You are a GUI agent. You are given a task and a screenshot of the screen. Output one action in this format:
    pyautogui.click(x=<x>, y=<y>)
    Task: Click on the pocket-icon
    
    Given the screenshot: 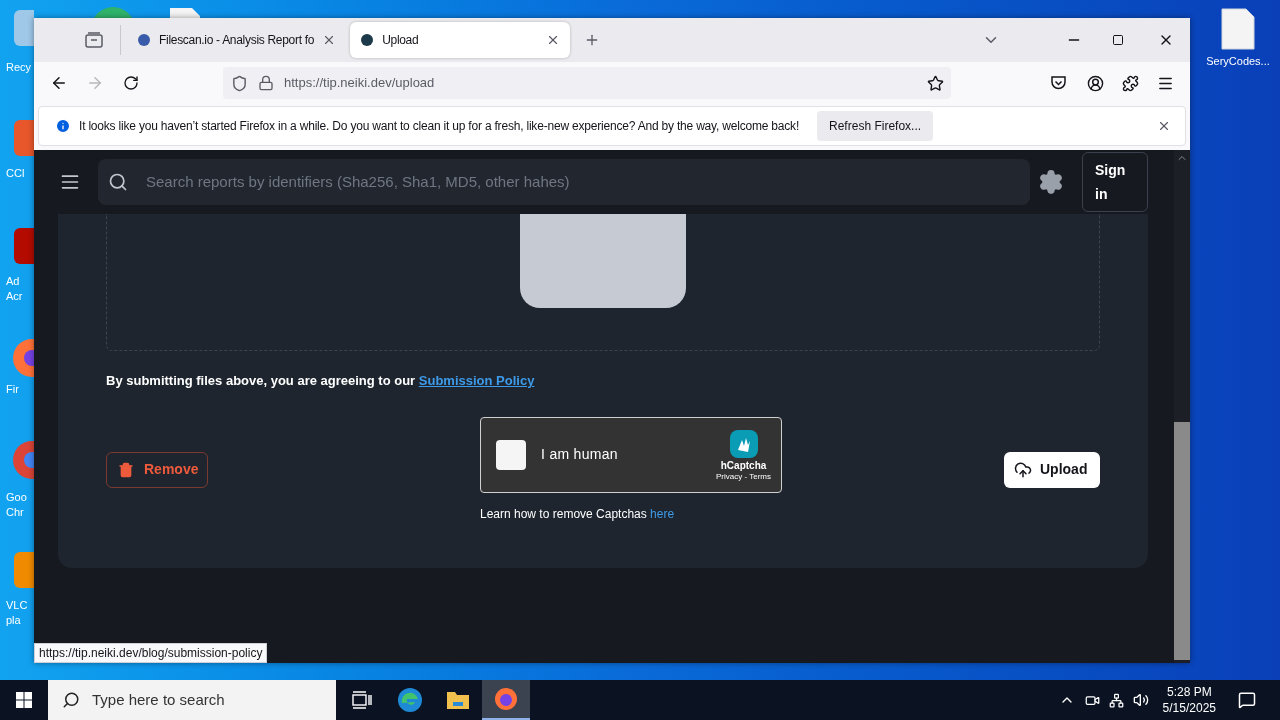 What is the action you would take?
    pyautogui.click(x=1058, y=83)
    